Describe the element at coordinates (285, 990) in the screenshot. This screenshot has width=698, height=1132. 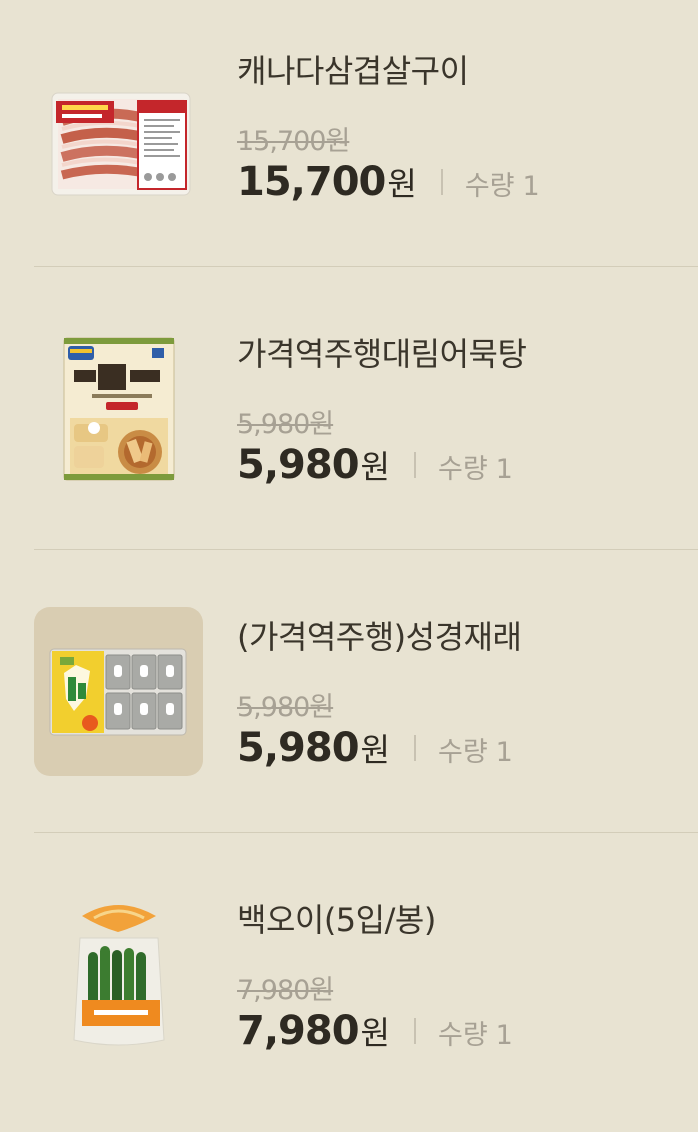
I see `original-price: 7,980원` at that location.